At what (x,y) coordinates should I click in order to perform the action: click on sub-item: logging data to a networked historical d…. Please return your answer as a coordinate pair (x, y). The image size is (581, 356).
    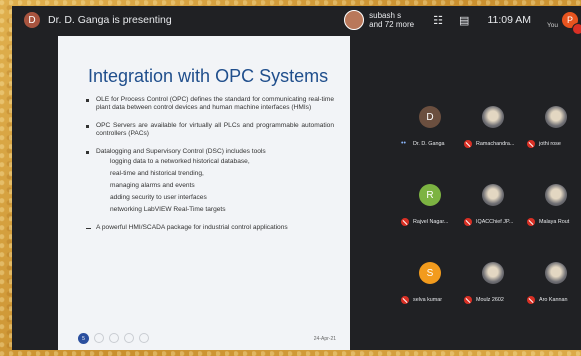
    Looking at the image, I should click on (180, 161).